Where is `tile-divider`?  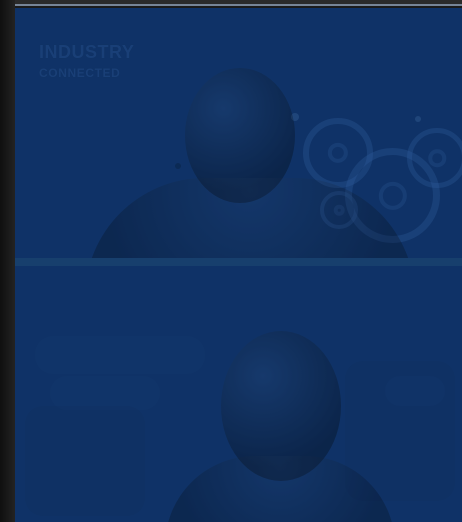
tile-divider is located at coordinates (238, 262).